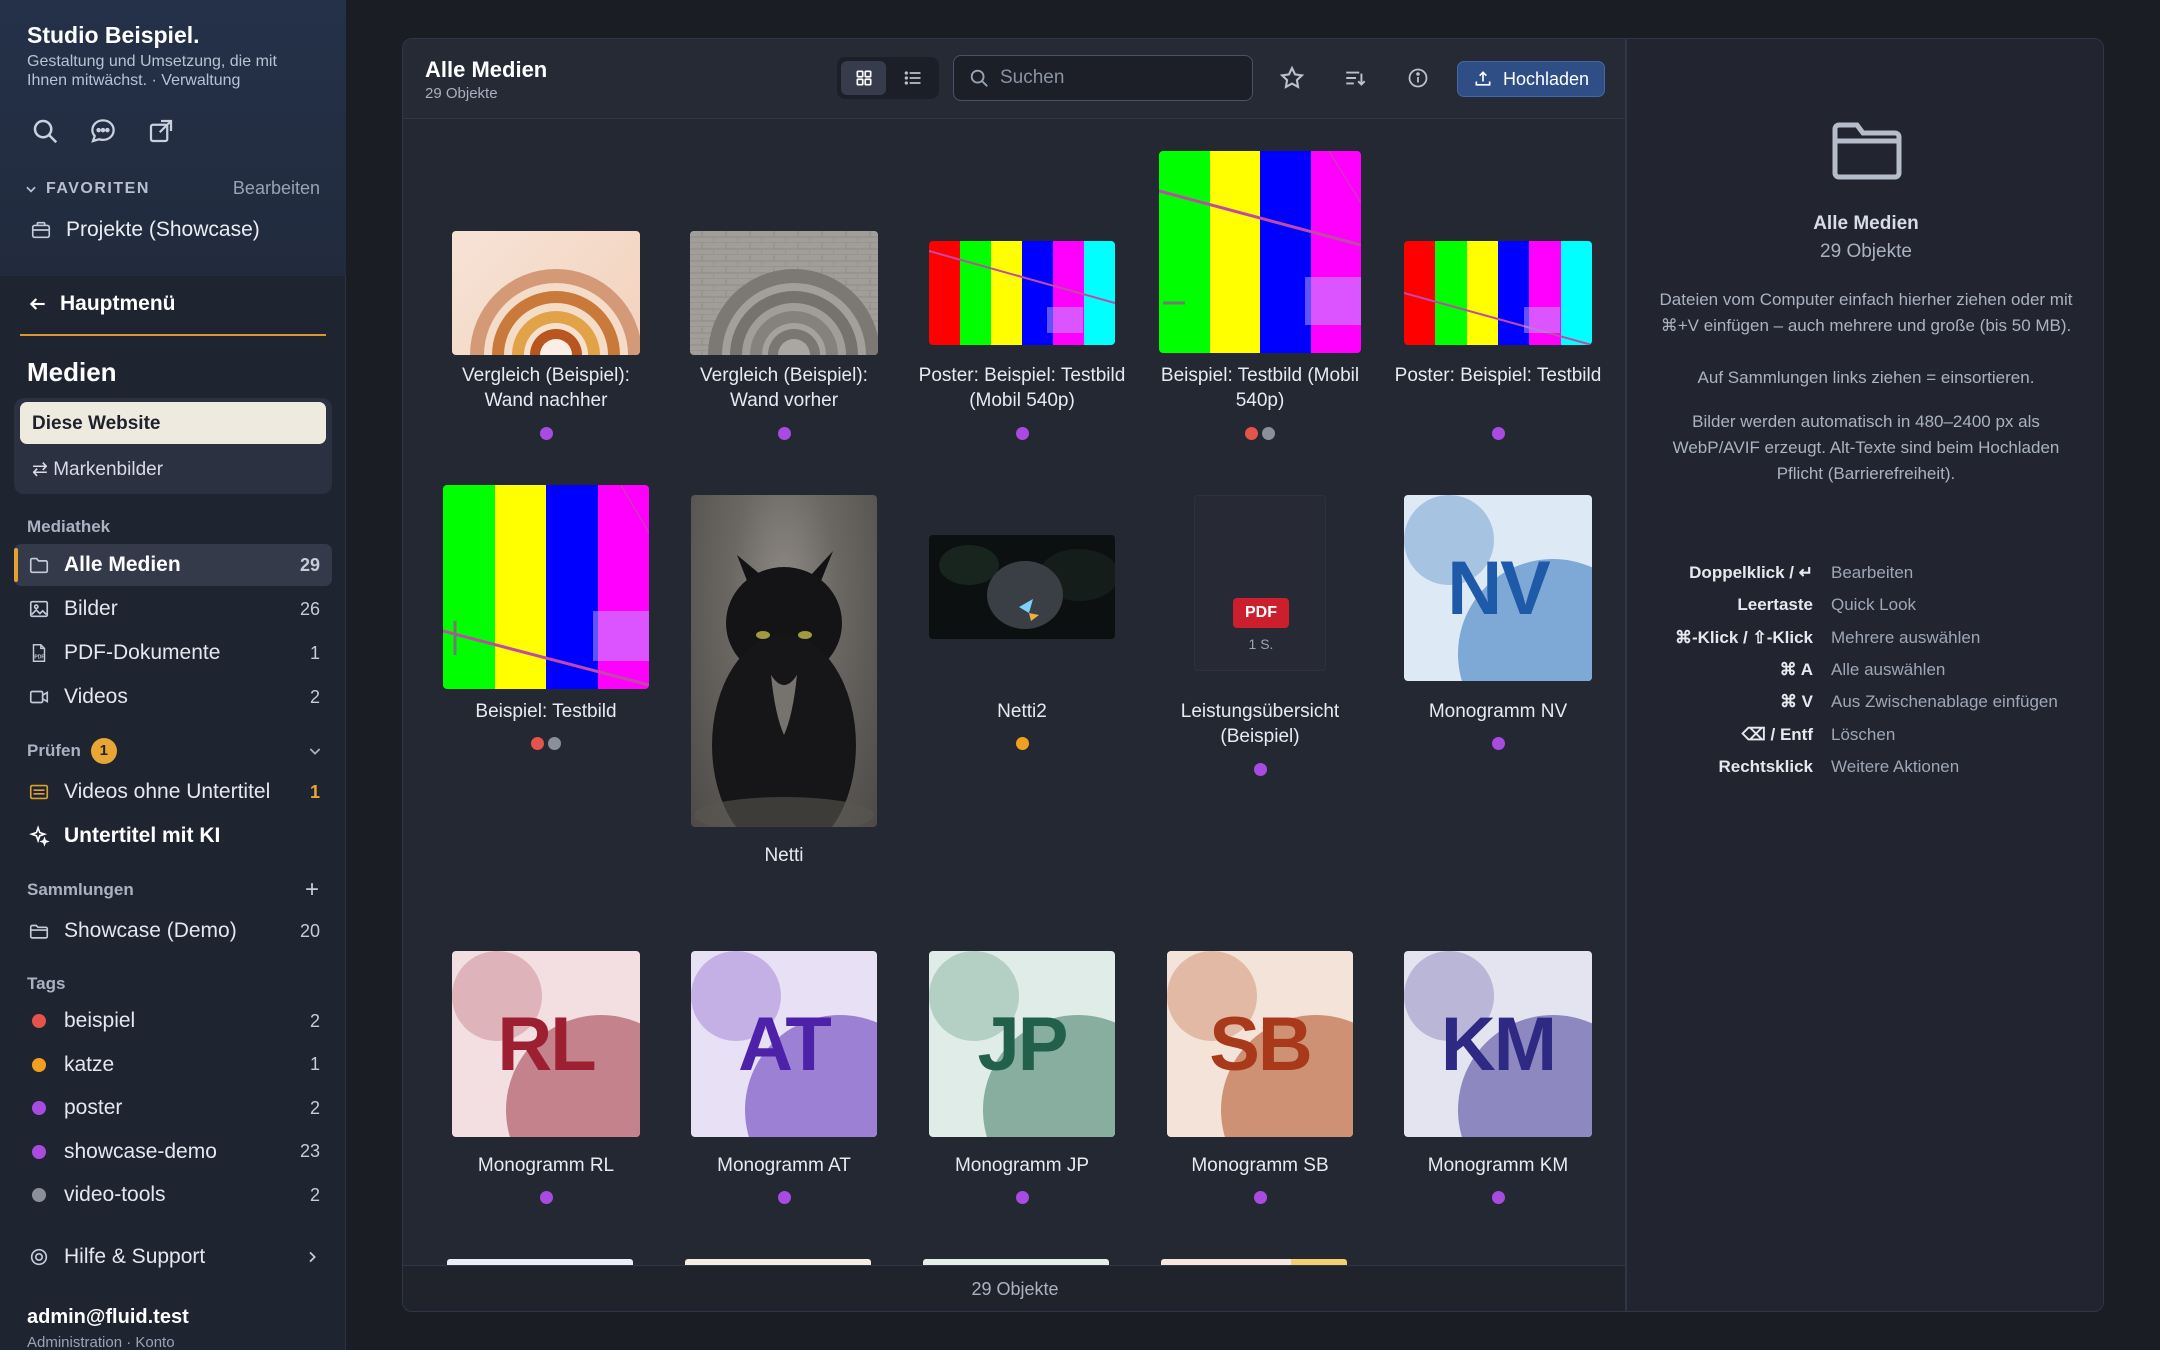  I want to click on back-to-main-menu: Hauptmenü, so click(102, 304).